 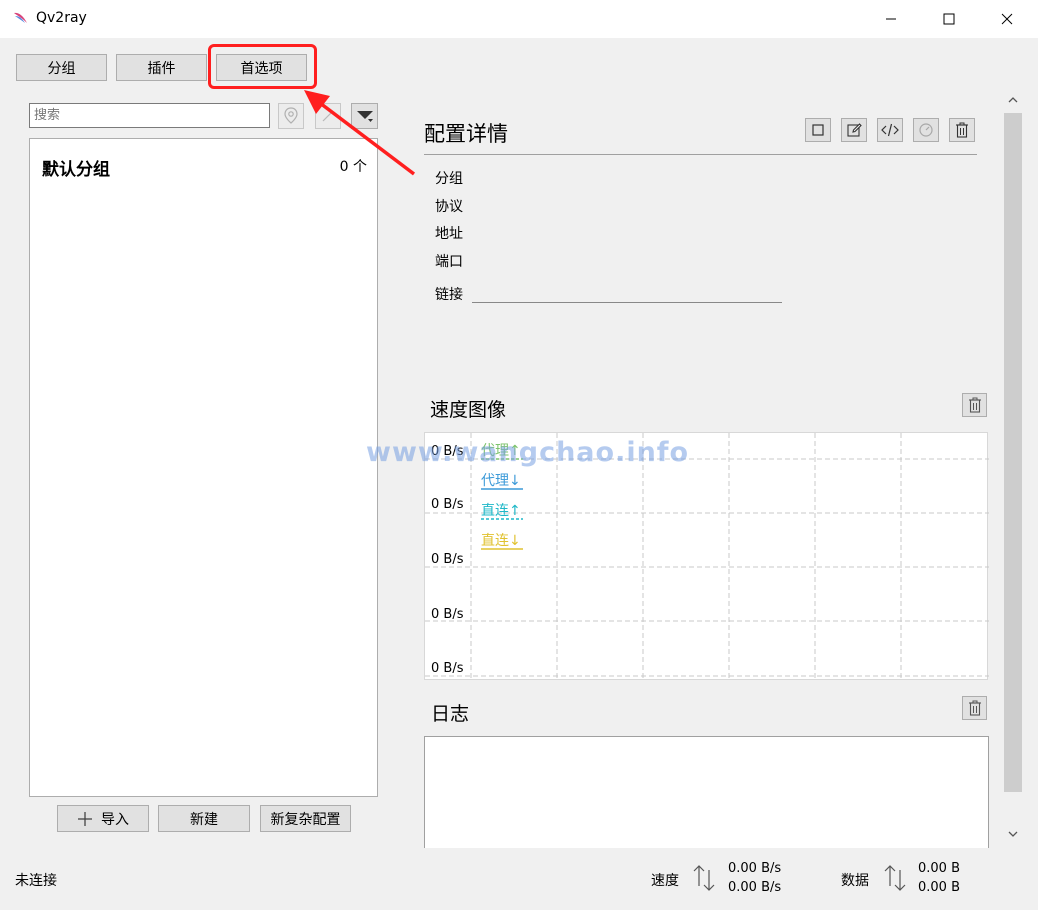 I want to click on data-uploaded: 0.00 B, so click(x=939, y=868).